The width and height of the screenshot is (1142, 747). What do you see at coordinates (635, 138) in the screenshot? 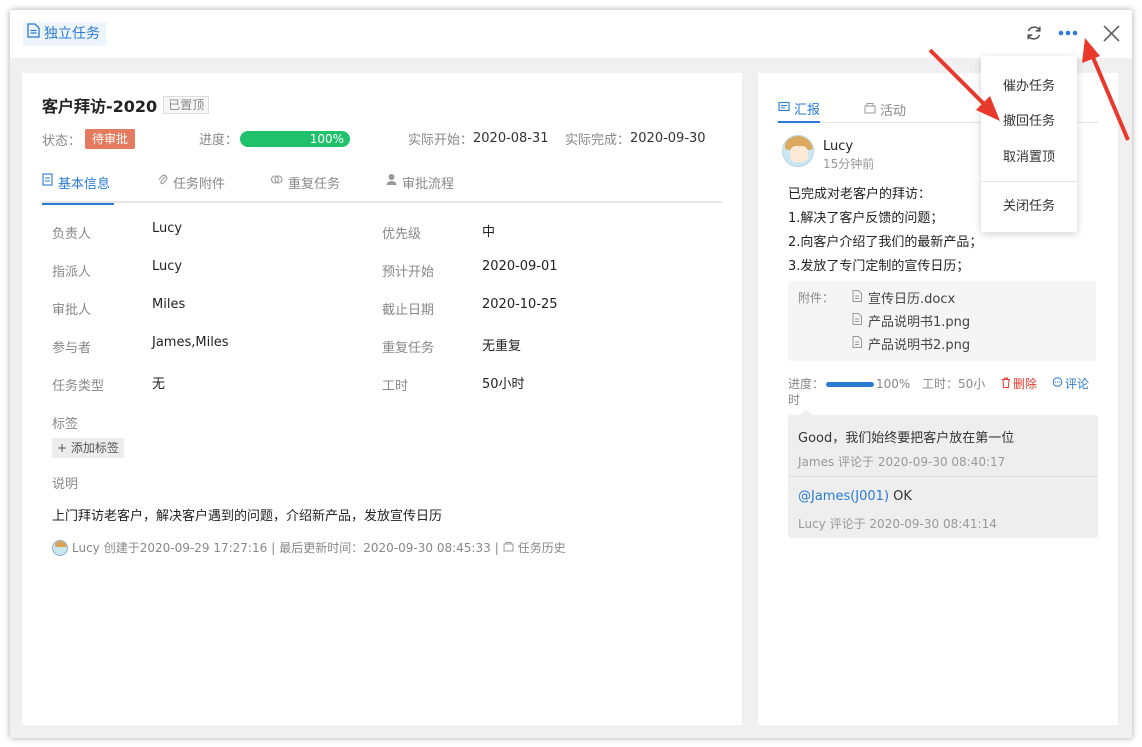
I see `actual-end-row: 实际完成： 2020-09-30` at bounding box center [635, 138].